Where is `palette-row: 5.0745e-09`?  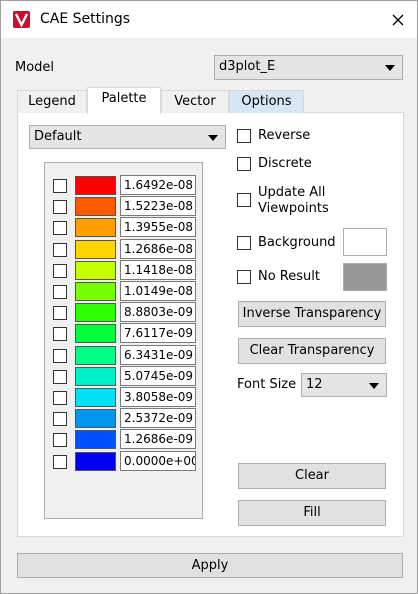 palette-row: 5.0745e-09 is located at coordinates (128, 376).